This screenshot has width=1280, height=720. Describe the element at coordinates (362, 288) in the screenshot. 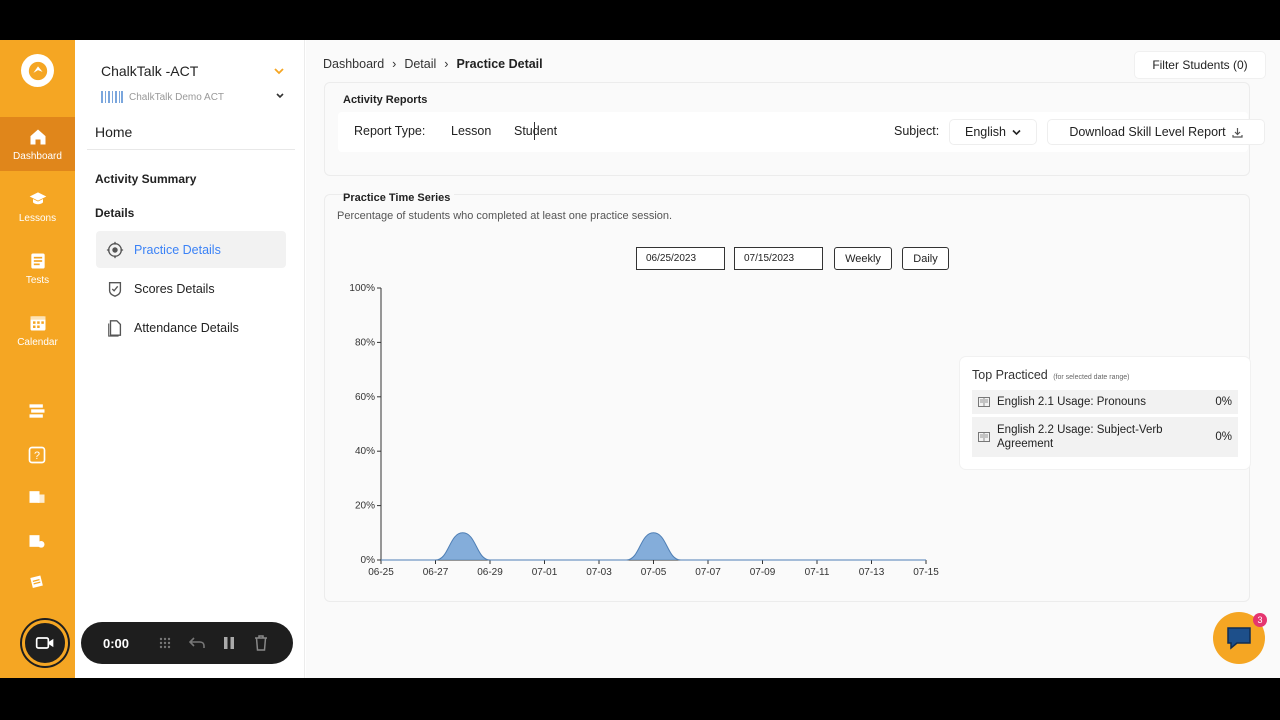

I see `y-tick-label: 100%` at that location.